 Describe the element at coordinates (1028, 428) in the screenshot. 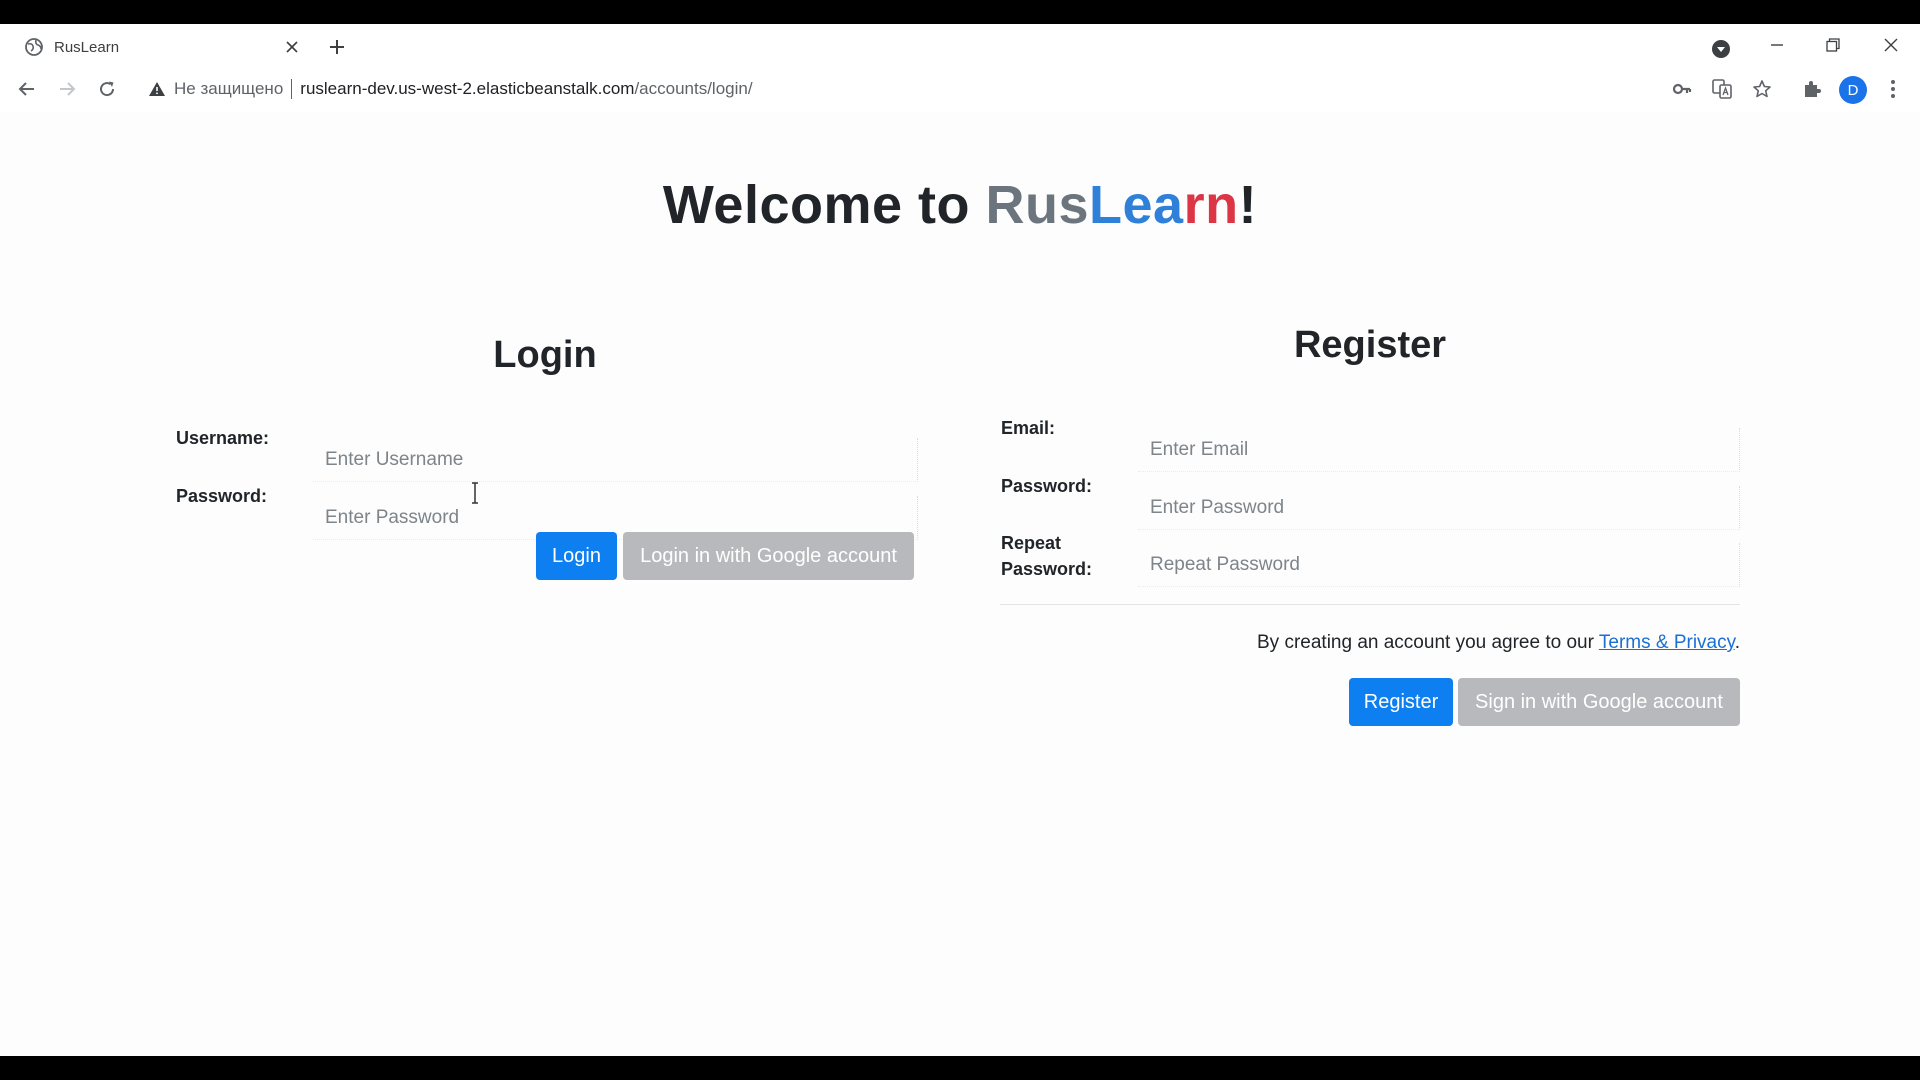

I see `email-label: Email:` at that location.